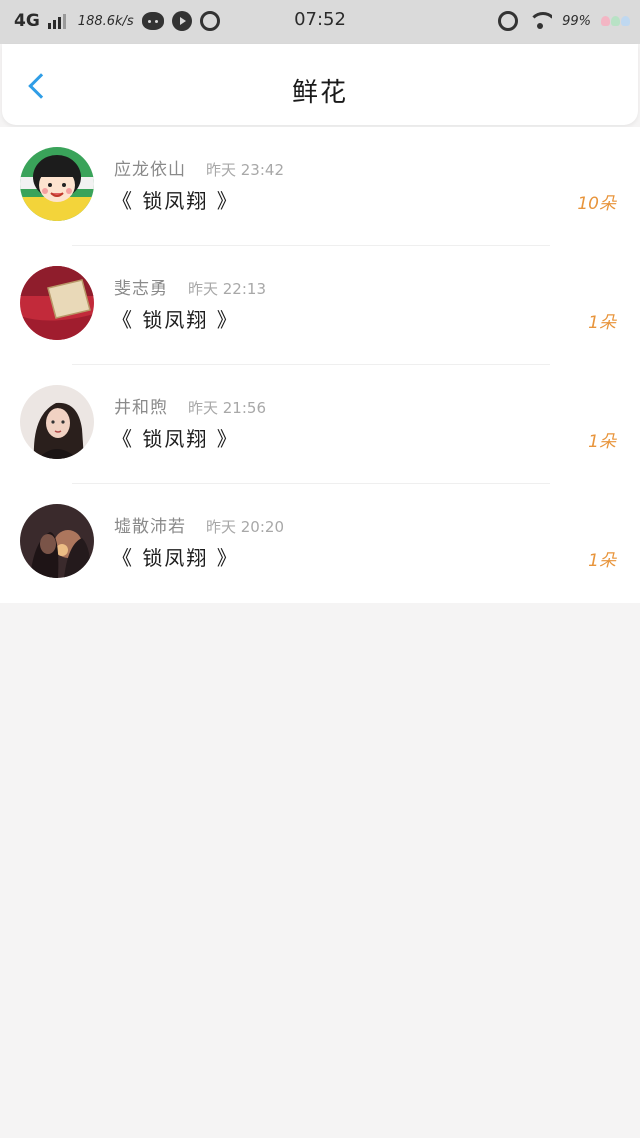  Describe the element at coordinates (319, 93) in the screenshot. I see `page-title: 鲜花` at that location.